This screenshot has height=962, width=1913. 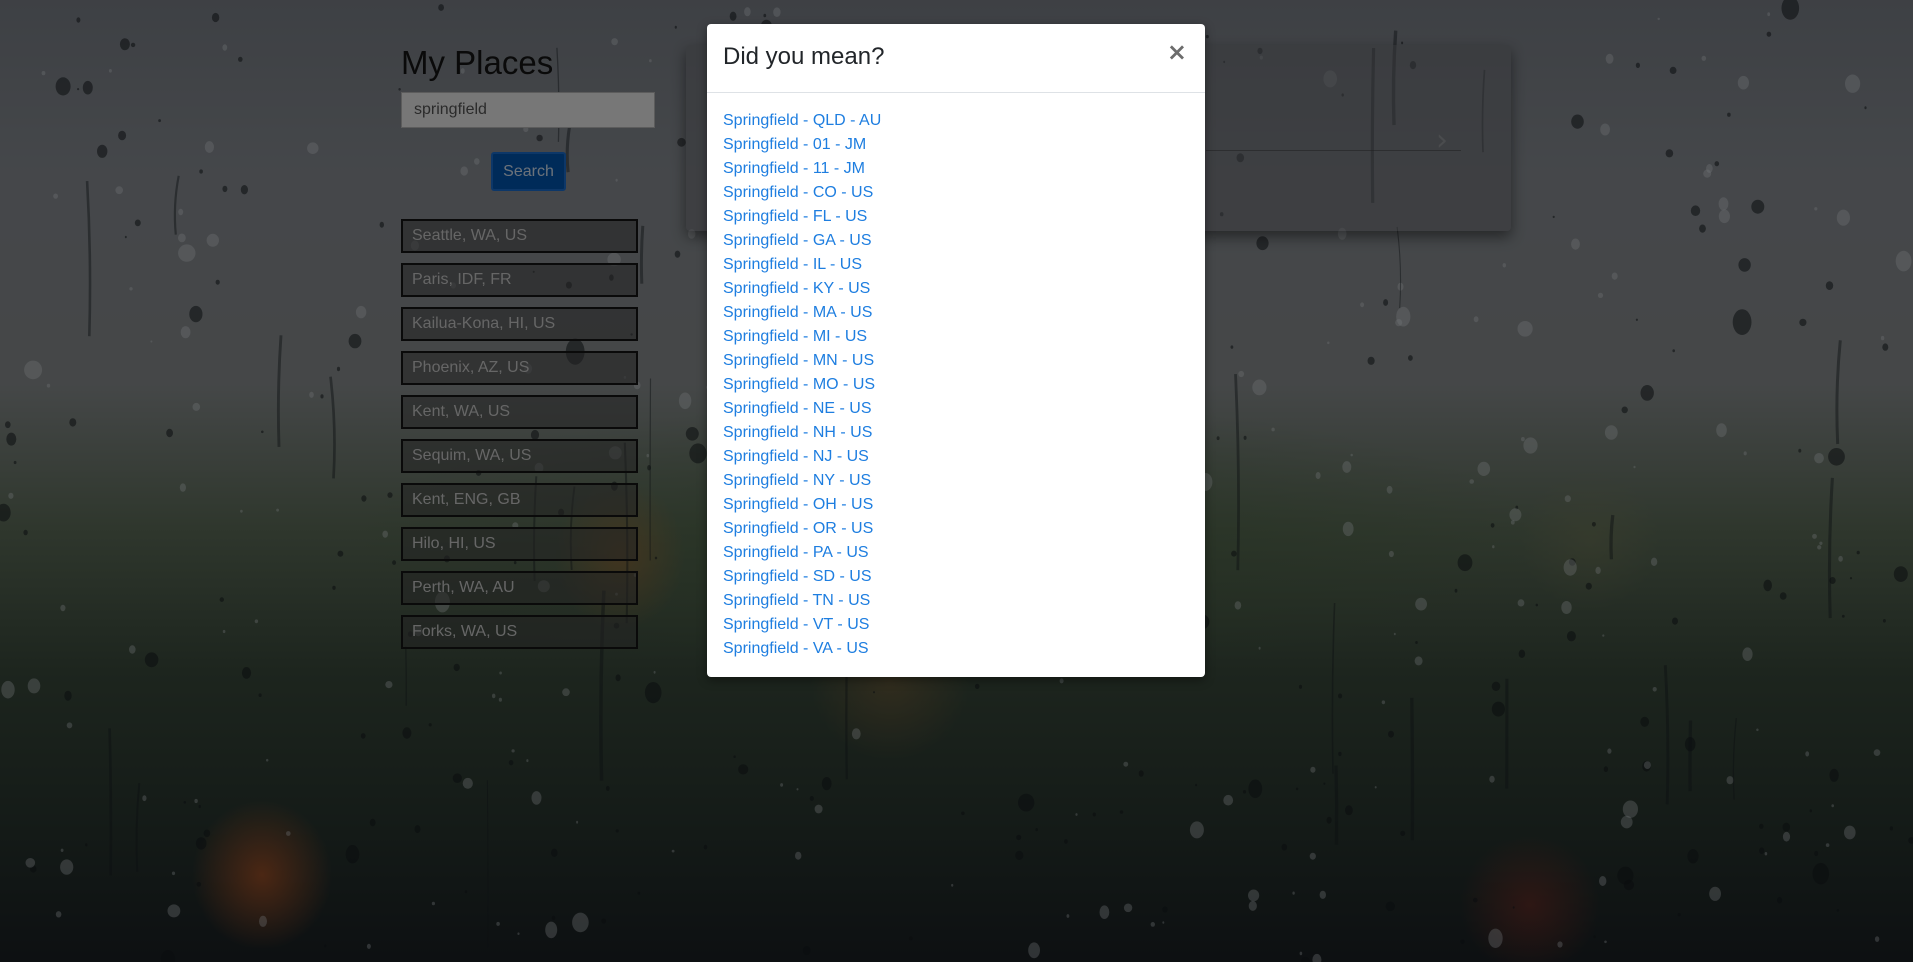 What do you see at coordinates (802, 409) in the screenshot?
I see `suggestion-link: Springfield - NE - US` at bounding box center [802, 409].